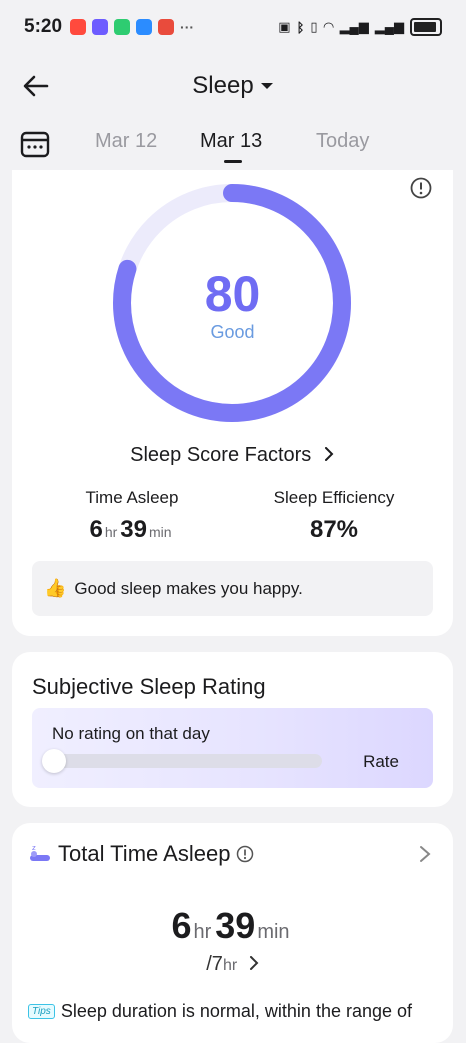 The image size is (466, 1043). Describe the element at coordinates (54, 761) in the screenshot. I see `rating-slider-handle` at that location.